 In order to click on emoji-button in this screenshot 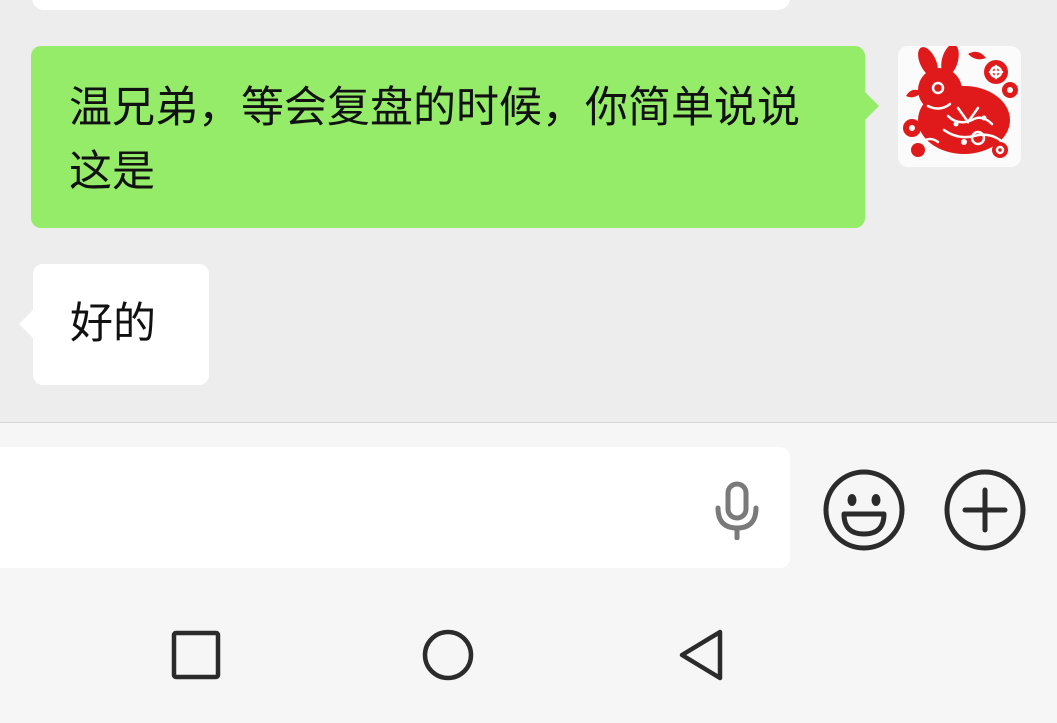, I will do `click(864, 510)`.